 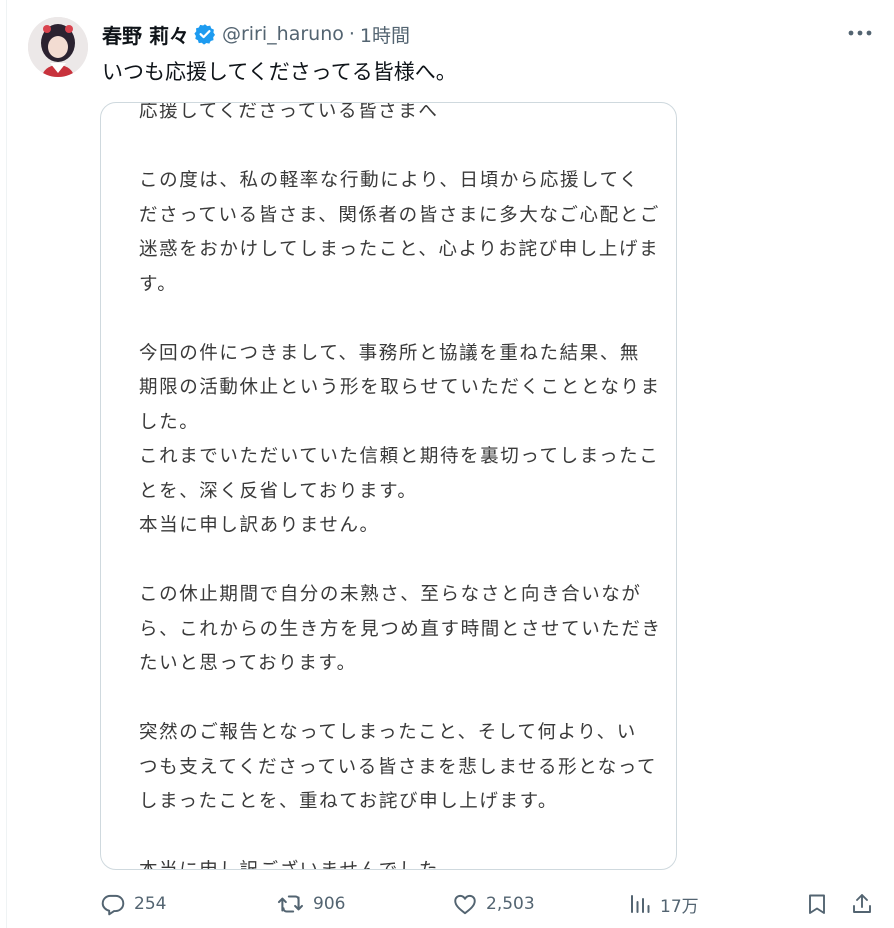 I want to click on share-button, so click(x=862, y=904).